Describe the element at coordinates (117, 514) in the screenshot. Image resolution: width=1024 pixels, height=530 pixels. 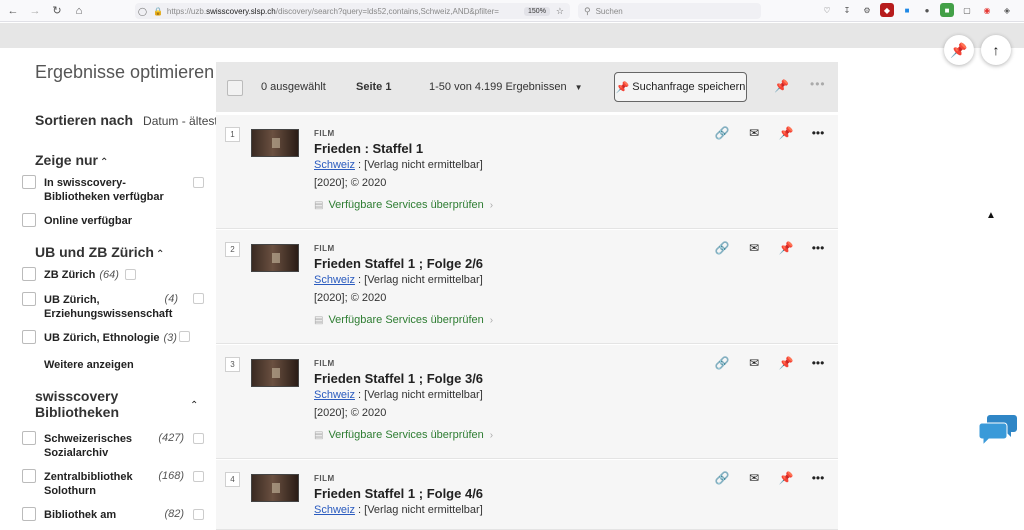
I see `facet-item: Bibliothek am (82)` at that location.